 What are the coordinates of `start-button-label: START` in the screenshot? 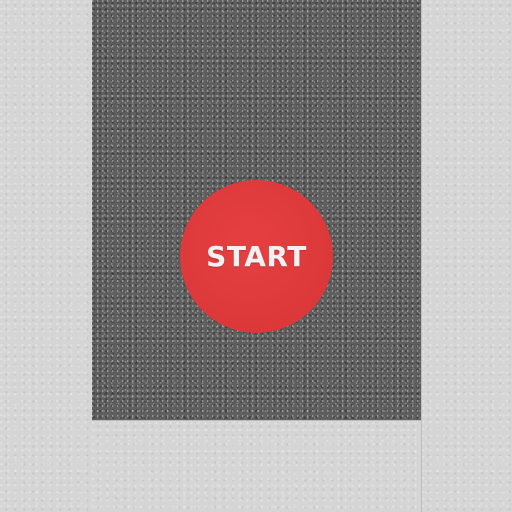 It's located at (256, 256).